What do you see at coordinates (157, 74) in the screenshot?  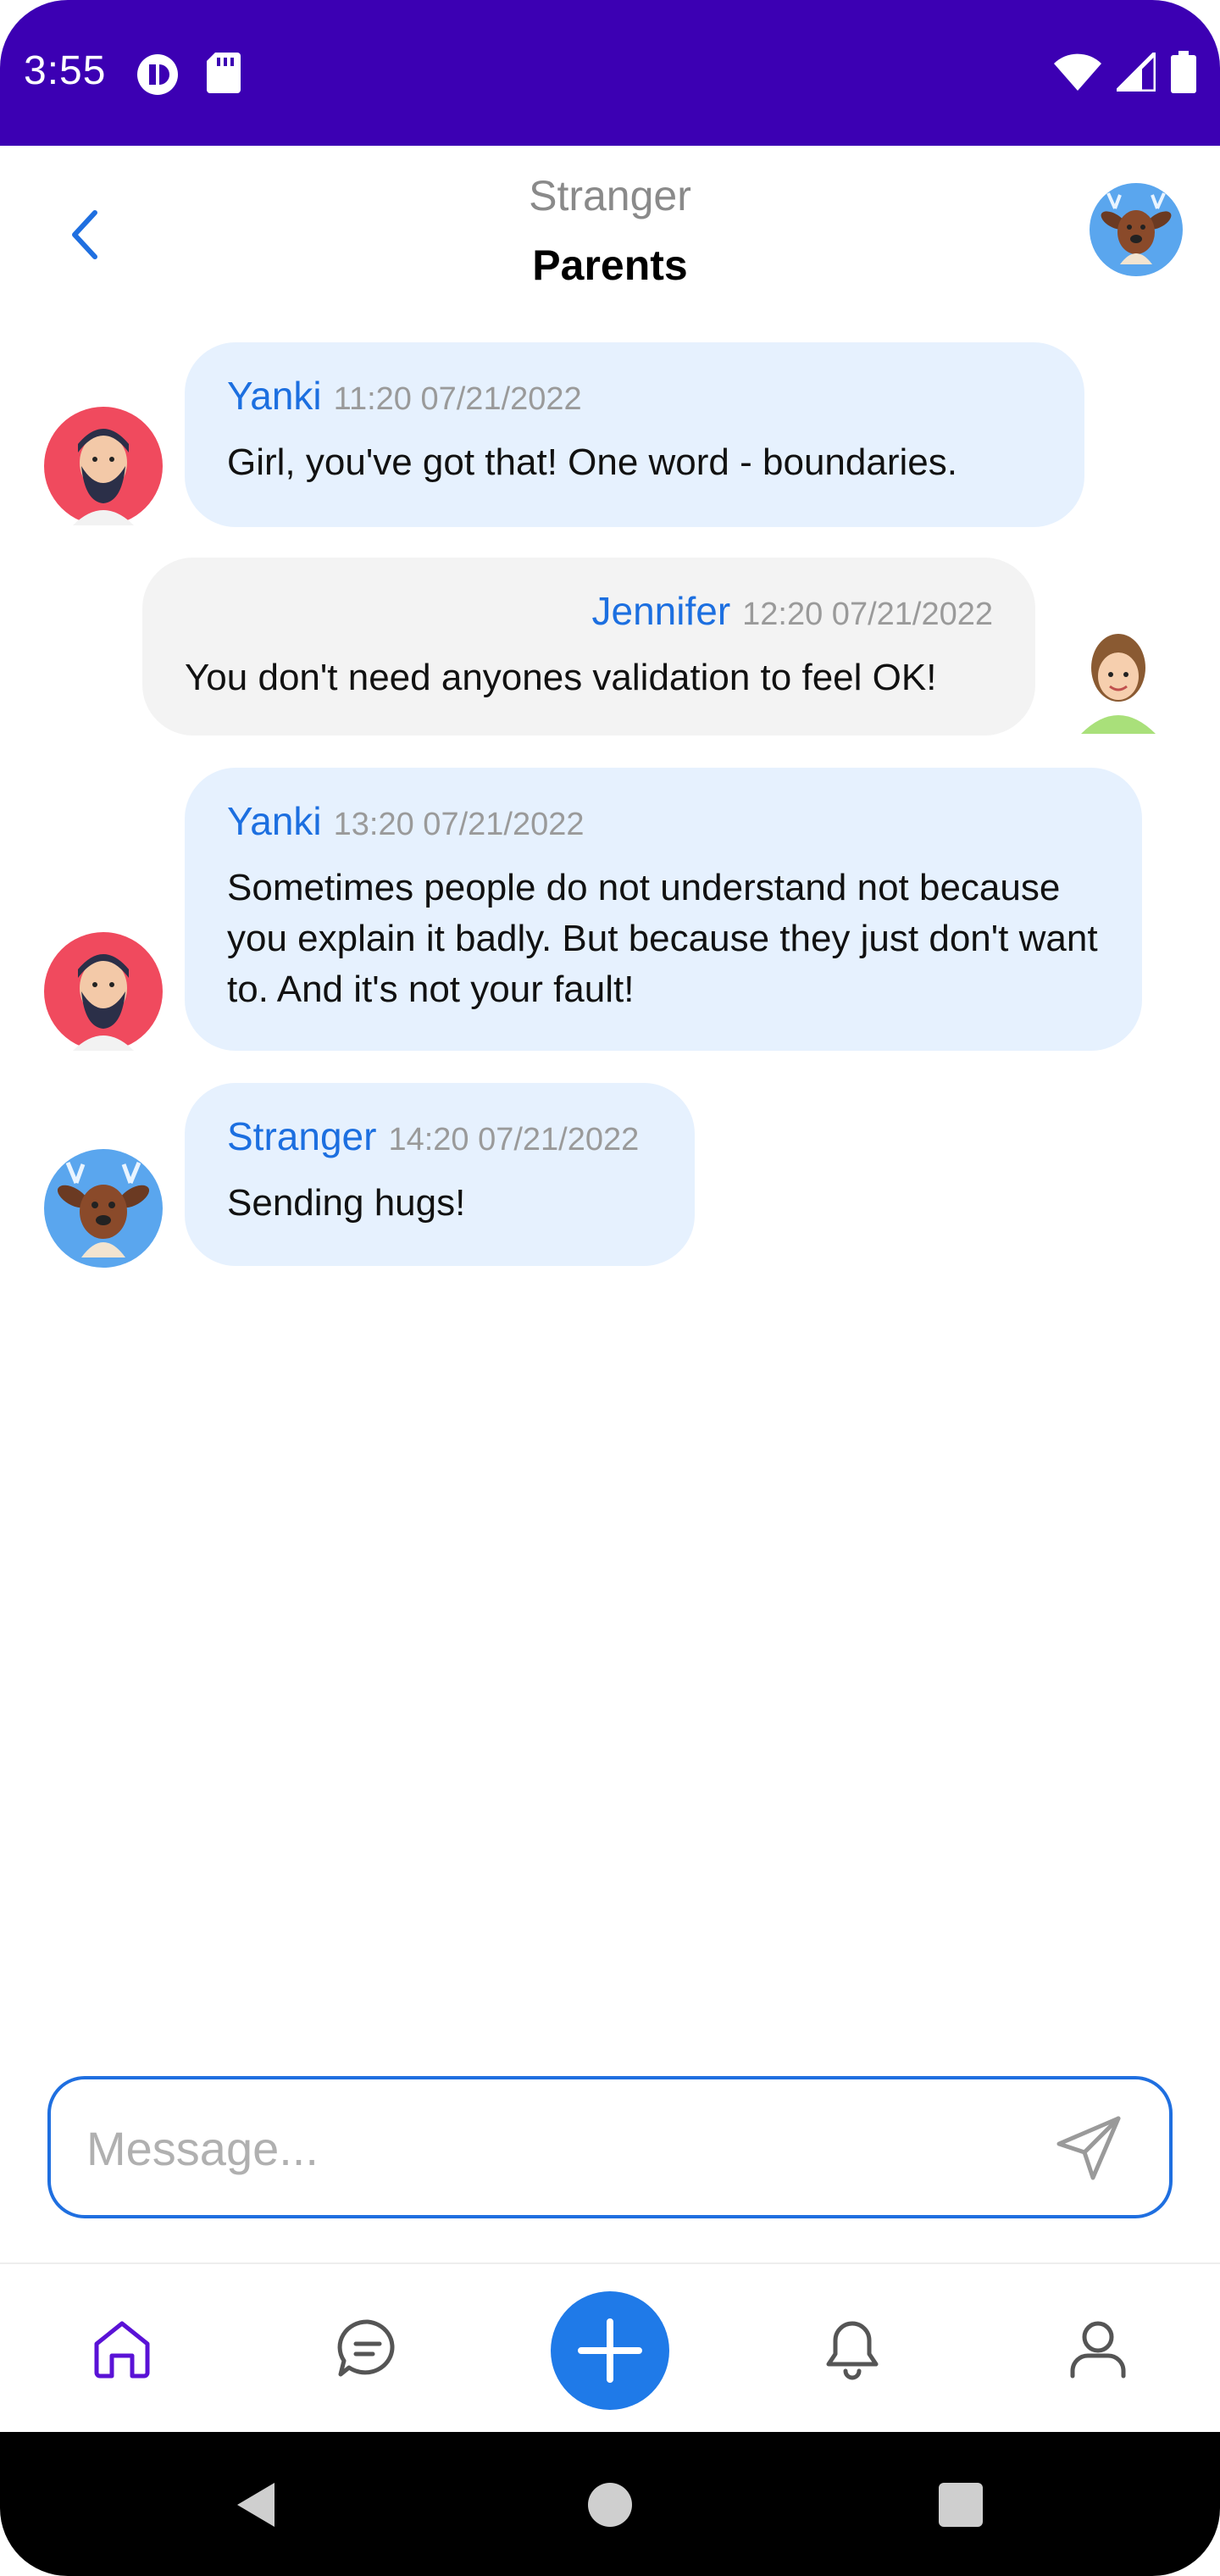 I see `app-notification-icon` at bounding box center [157, 74].